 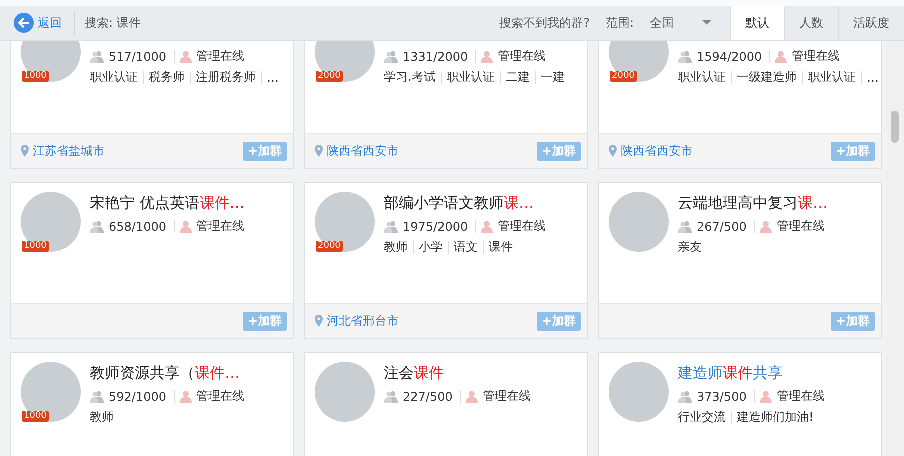 What do you see at coordinates (722, 227) in the screenshot?
I see `member-count: 267/500` at bounding box center [722, 227].